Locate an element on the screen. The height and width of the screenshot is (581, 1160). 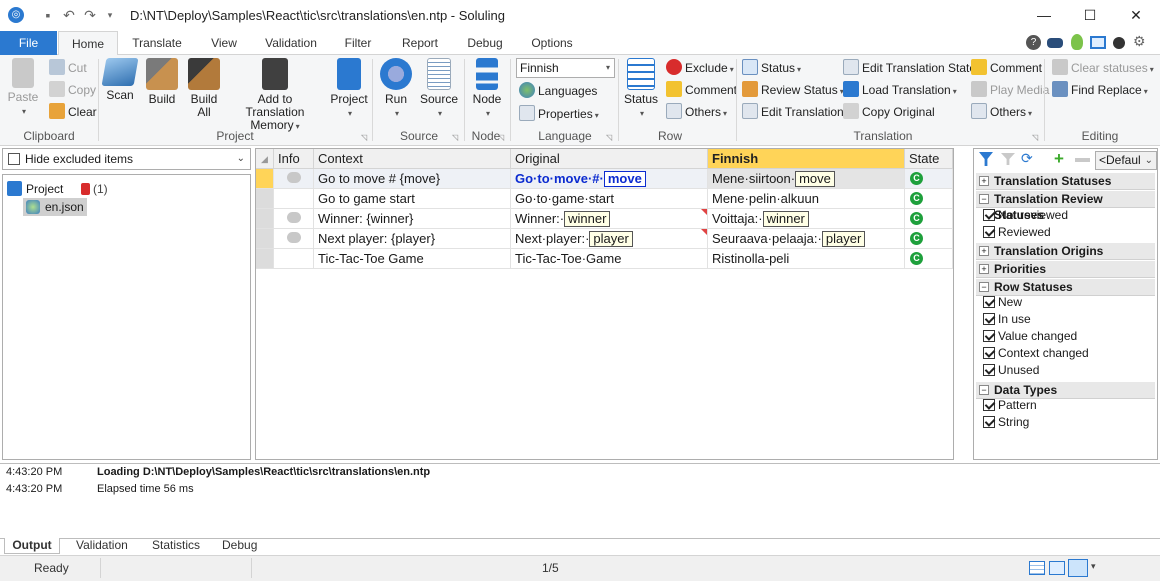
translation-cell: Ristinolla-peli is located at coordinates (806, 259).